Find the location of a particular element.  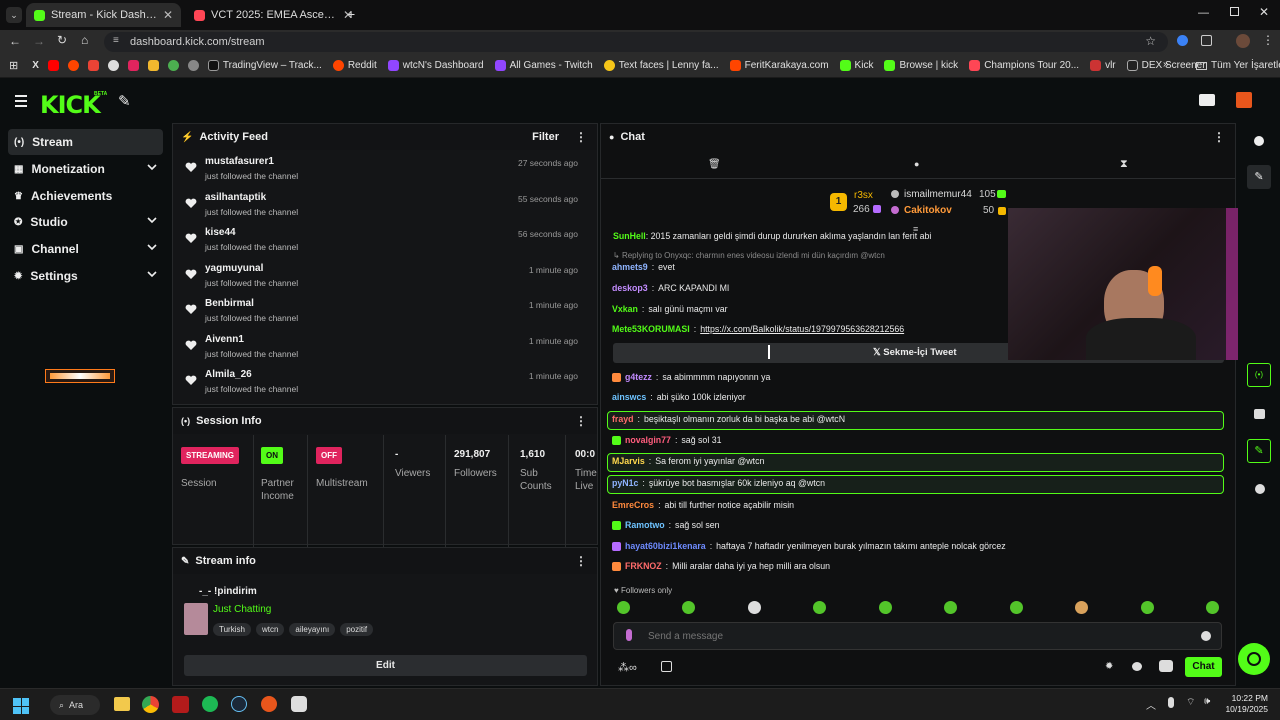

chat-mode-icon: ● is located at coordinates (916, 164).